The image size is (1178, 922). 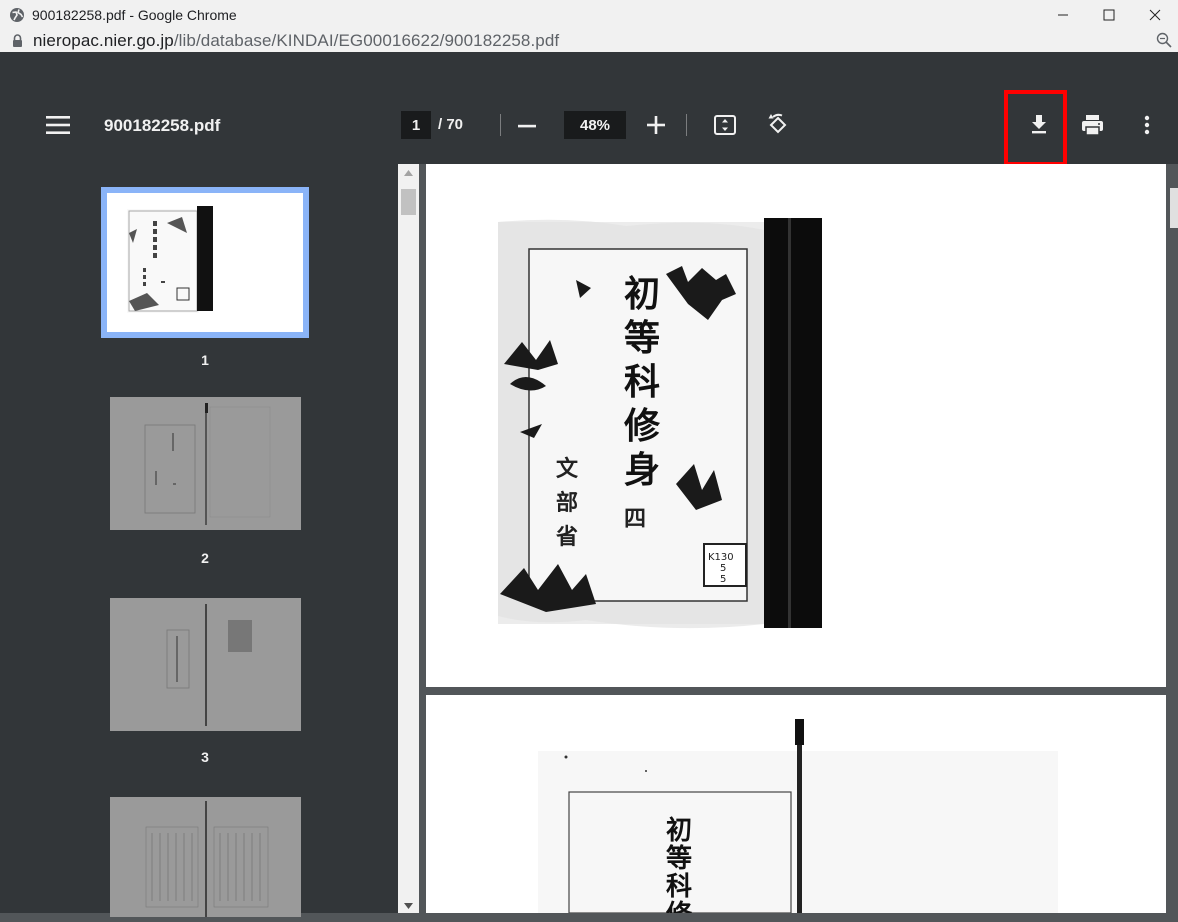 What do you see at coordinates (527, 126) in the screenshot?
I see `zoom-out-icon` at bounding box center [527, 126].